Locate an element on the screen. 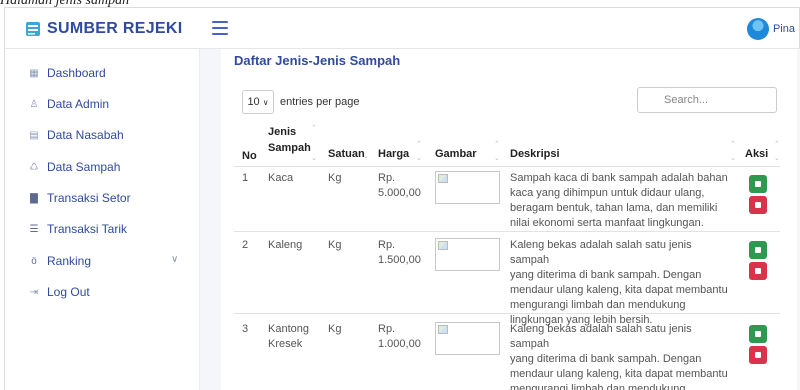 Image resolution: width=800 pixels, height=390 pixels. sidebar-item-data-nasabah: ▤ Data Nasabah is located at coordinates (76, 135).